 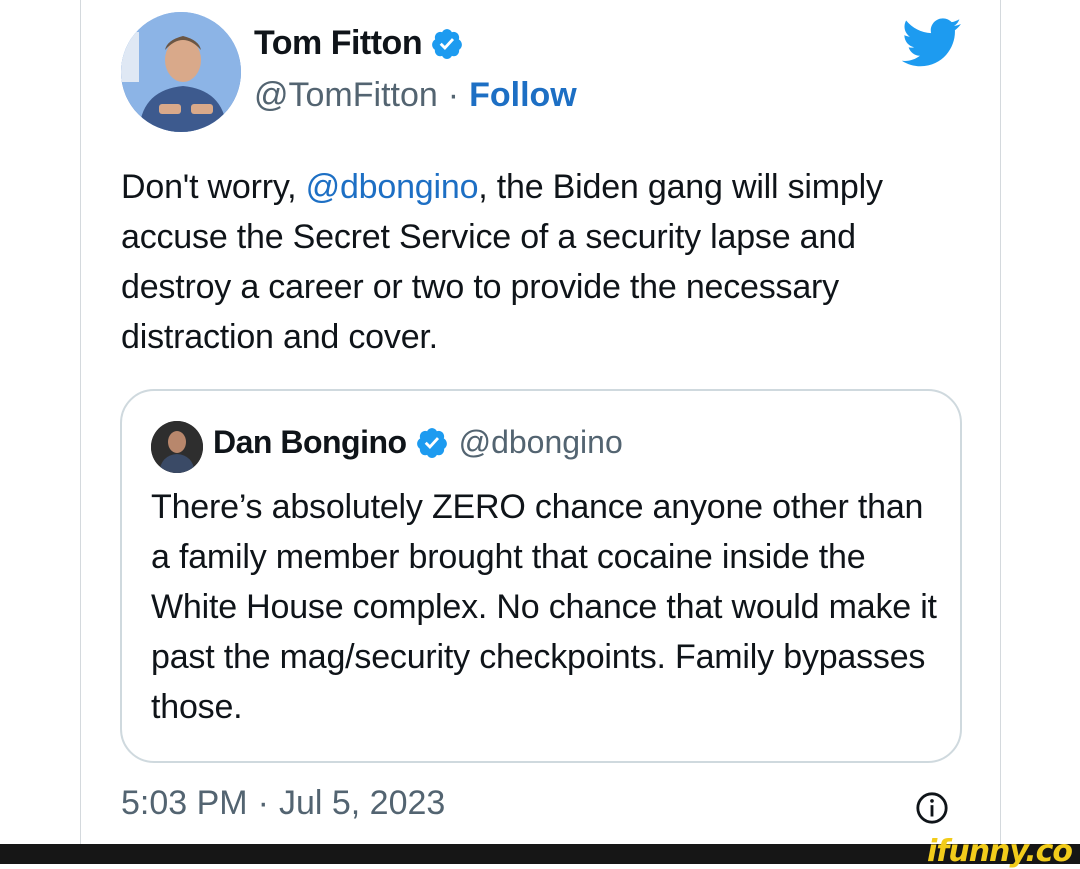 I want to click on info-icon, so click(x=932, y=808).